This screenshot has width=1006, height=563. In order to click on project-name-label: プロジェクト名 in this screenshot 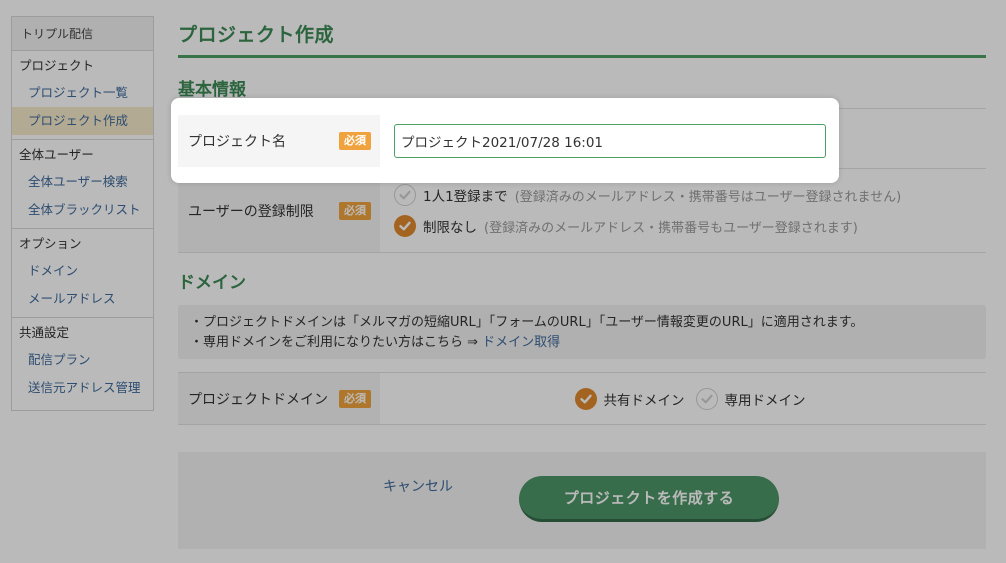, I will do `click(237, 142)`.